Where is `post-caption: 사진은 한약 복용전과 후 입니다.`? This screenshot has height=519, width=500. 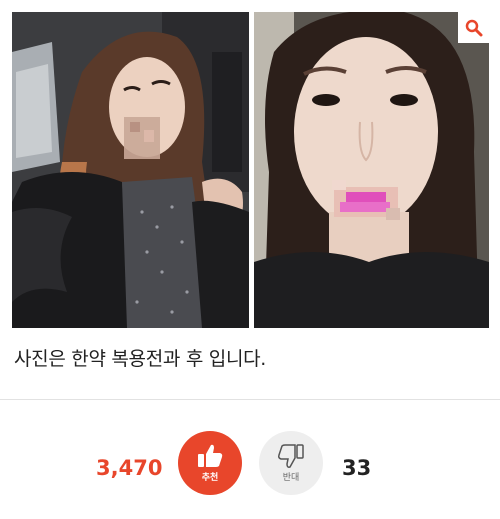
post-caption: 사진은 한약 복용전과 후 입니다. is located at coordinates (140, 359).